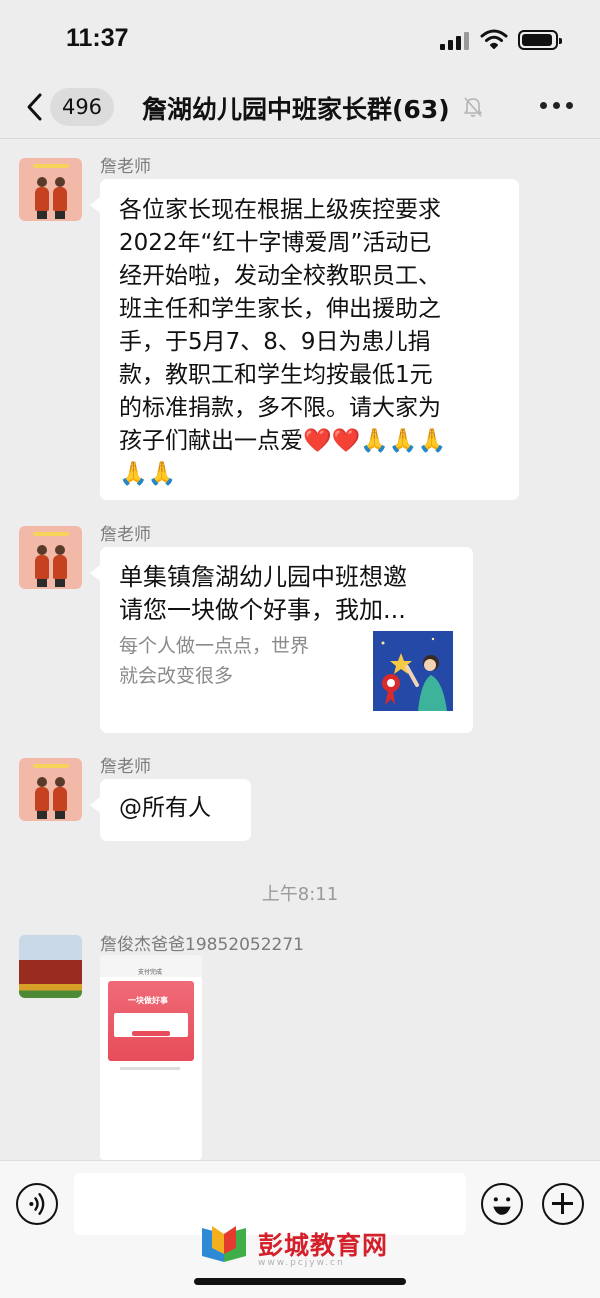  I want to click on message-bubble: @所有人, so click(170, 810).